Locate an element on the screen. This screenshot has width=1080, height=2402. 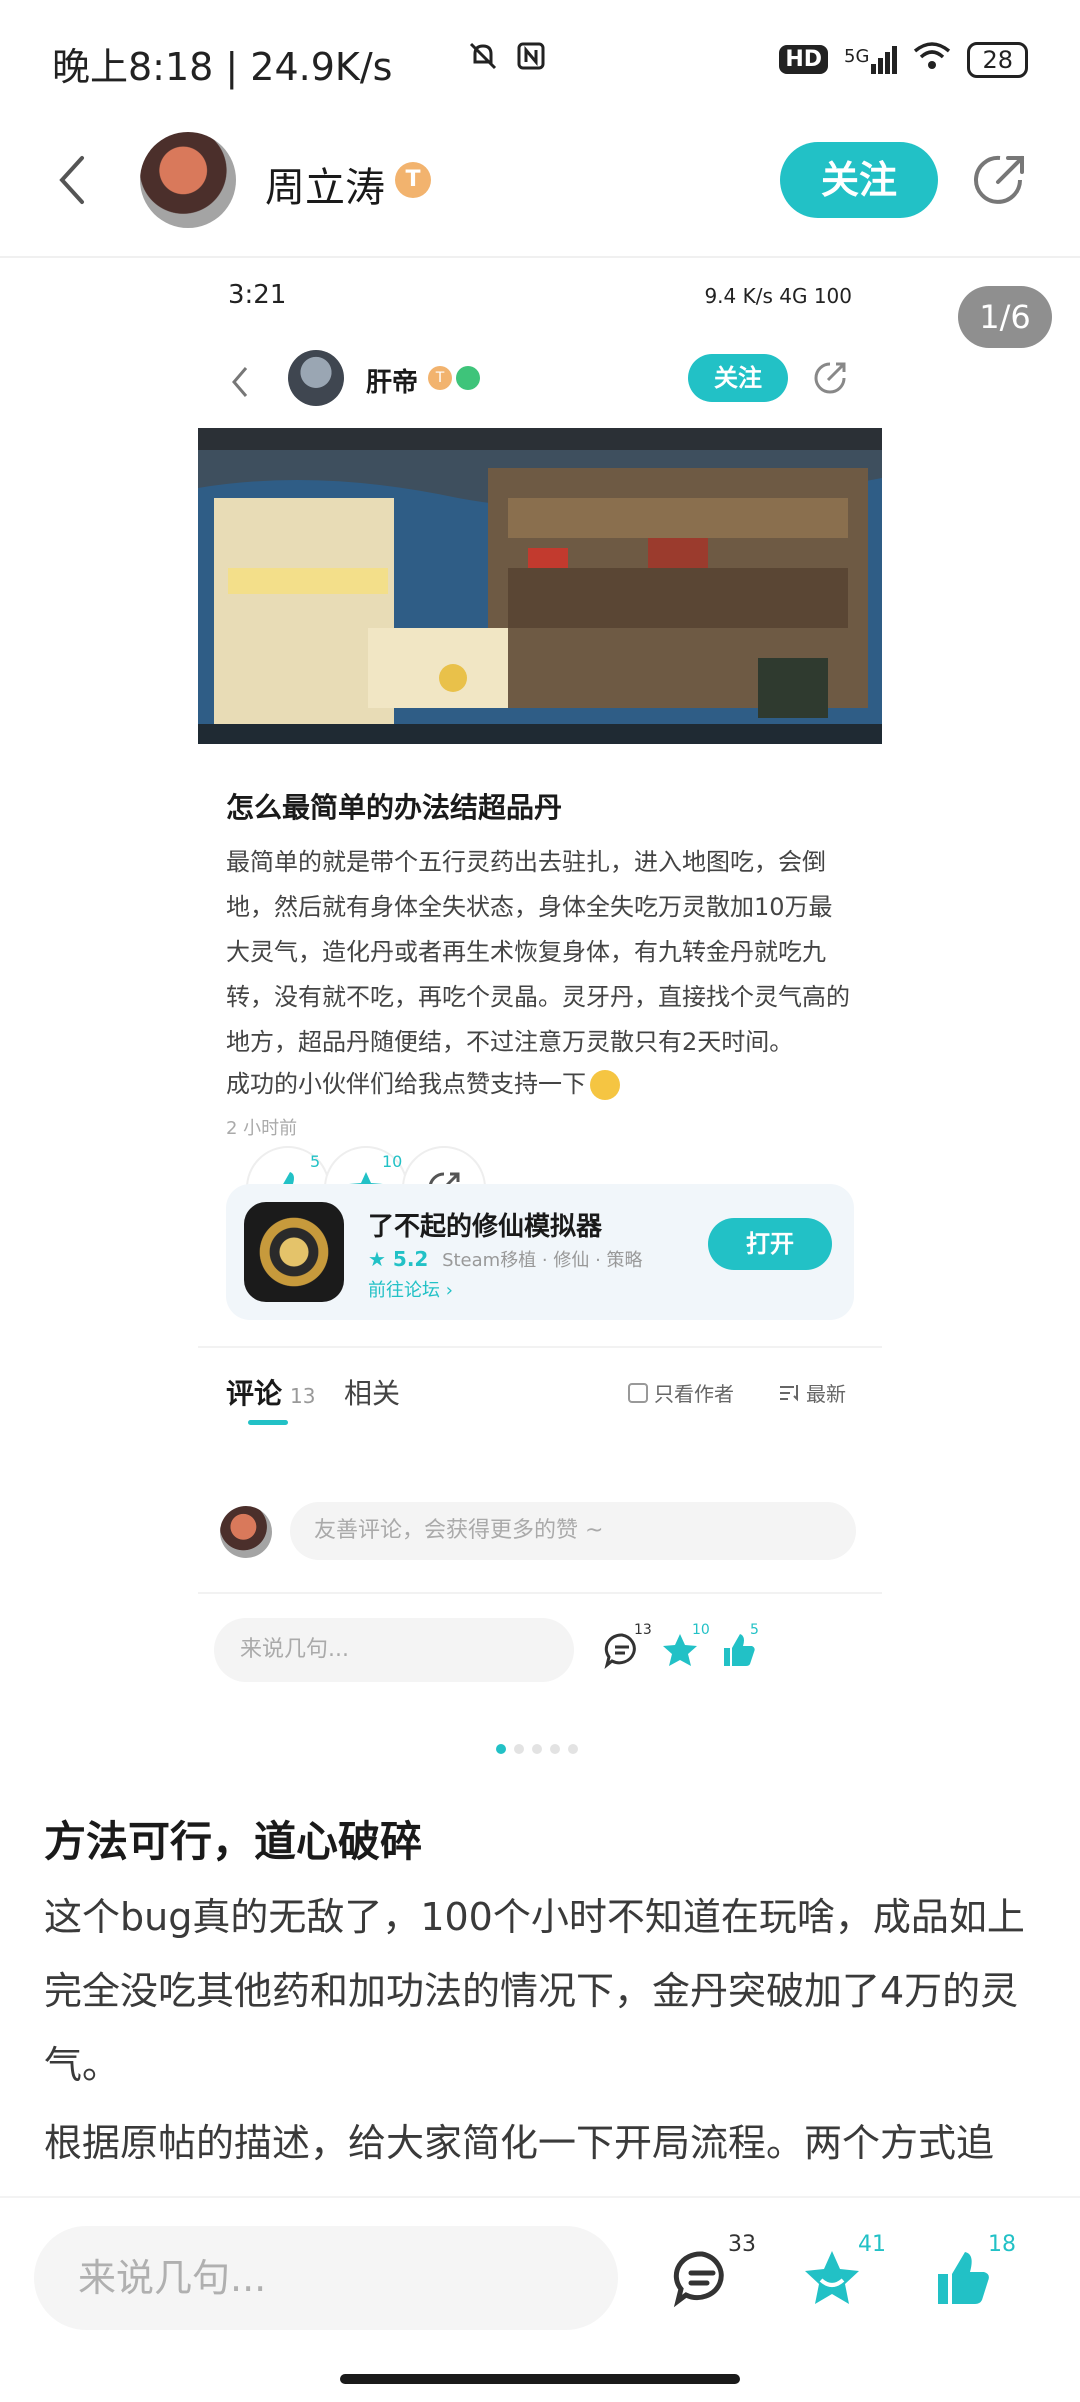
status-time: 晚上8:18 | 24.9K/s is located at coordinates (222, 67).